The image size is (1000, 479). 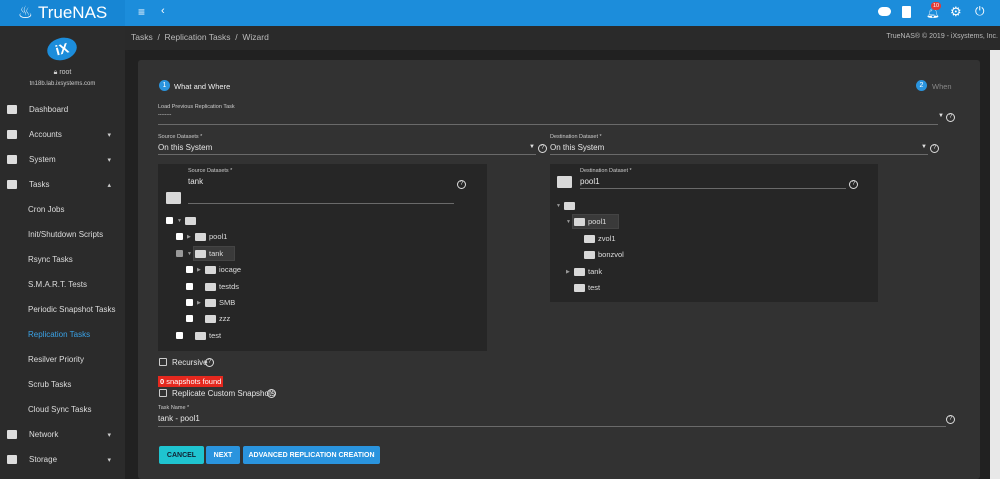 I want to click on copyright: TrueNAS® © 2019 - iXsystems, Inc., so click(x=942, y=36).